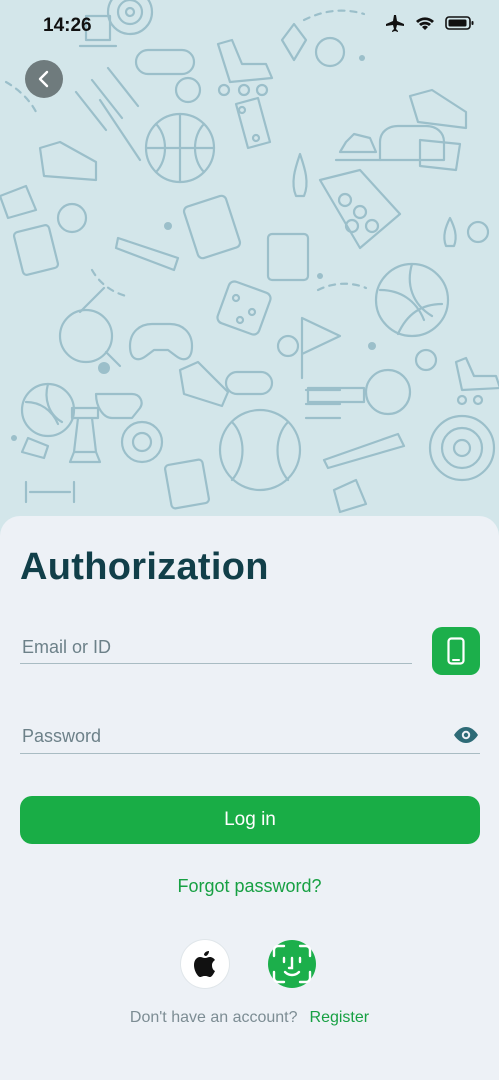  What do you see at coordinates (395, 23) in the screenshot?
I see `airplane-icon` at bounding box center [395, 23].